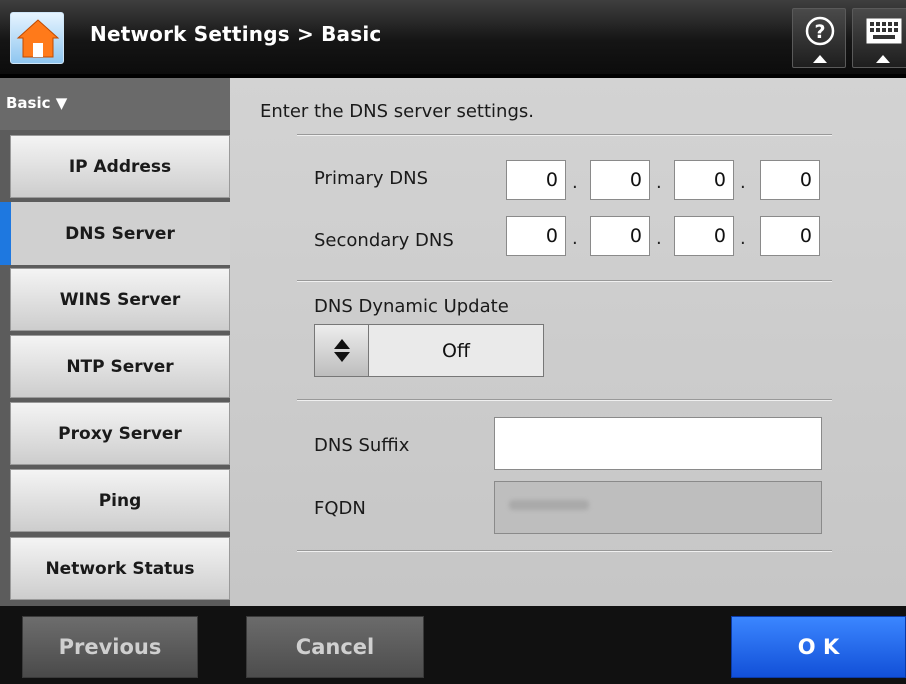  Describe the element at coordinates (384, 240) in the screenshot. I see `secondary-dns-label: Secondary DNS` at that location.